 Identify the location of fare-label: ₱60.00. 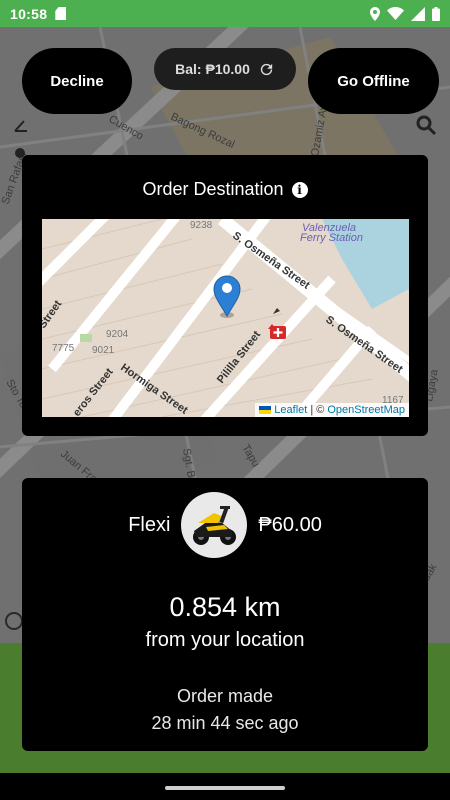
(290, 524).